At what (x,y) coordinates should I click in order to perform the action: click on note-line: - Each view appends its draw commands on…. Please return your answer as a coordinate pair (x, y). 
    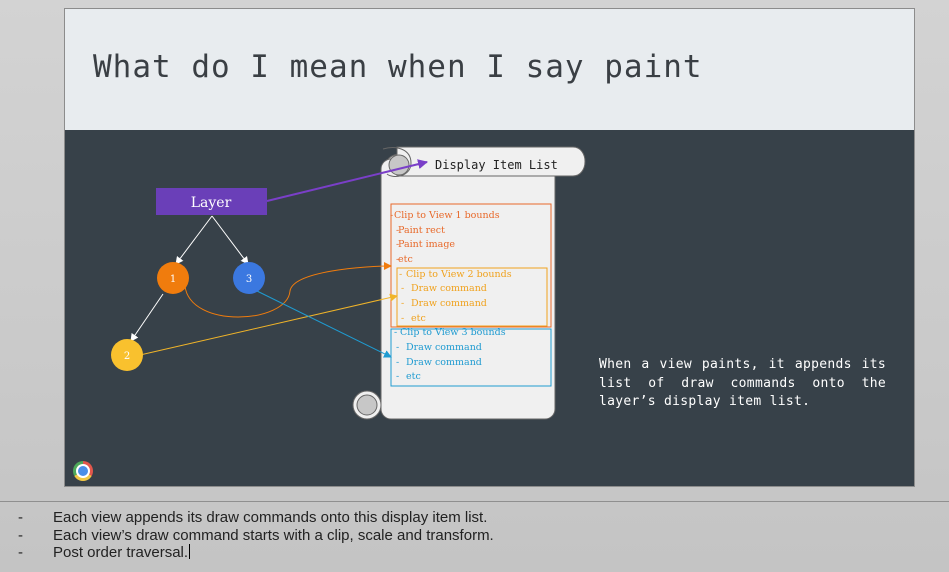
    Looking at the image, I should click on (474, 518).